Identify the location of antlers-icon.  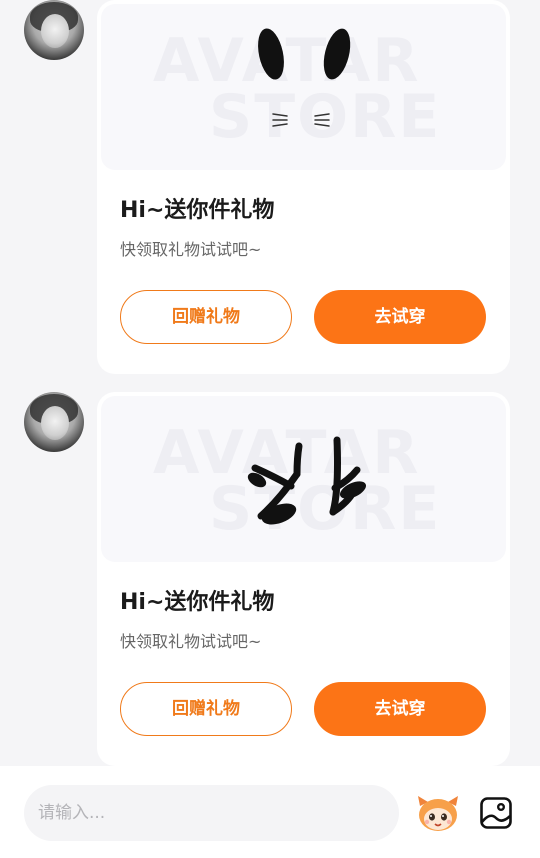
(307, 480).